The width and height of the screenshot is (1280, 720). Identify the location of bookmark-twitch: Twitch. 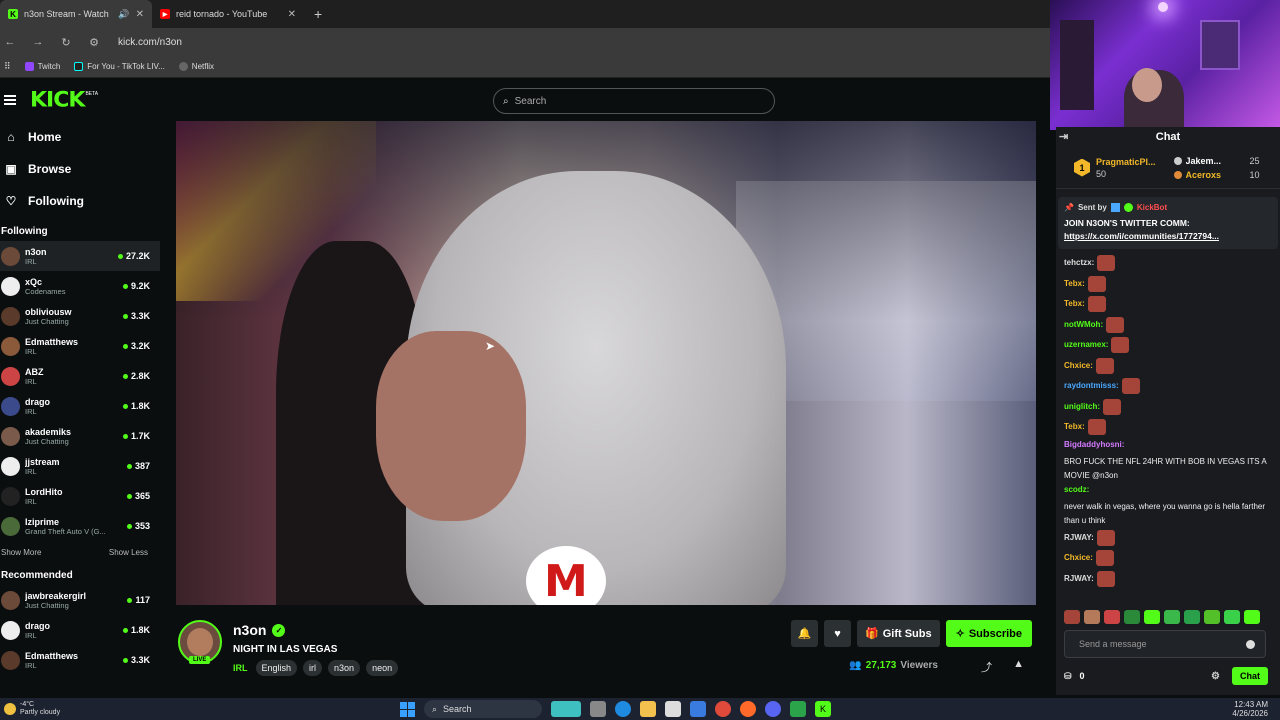
(42, 66).